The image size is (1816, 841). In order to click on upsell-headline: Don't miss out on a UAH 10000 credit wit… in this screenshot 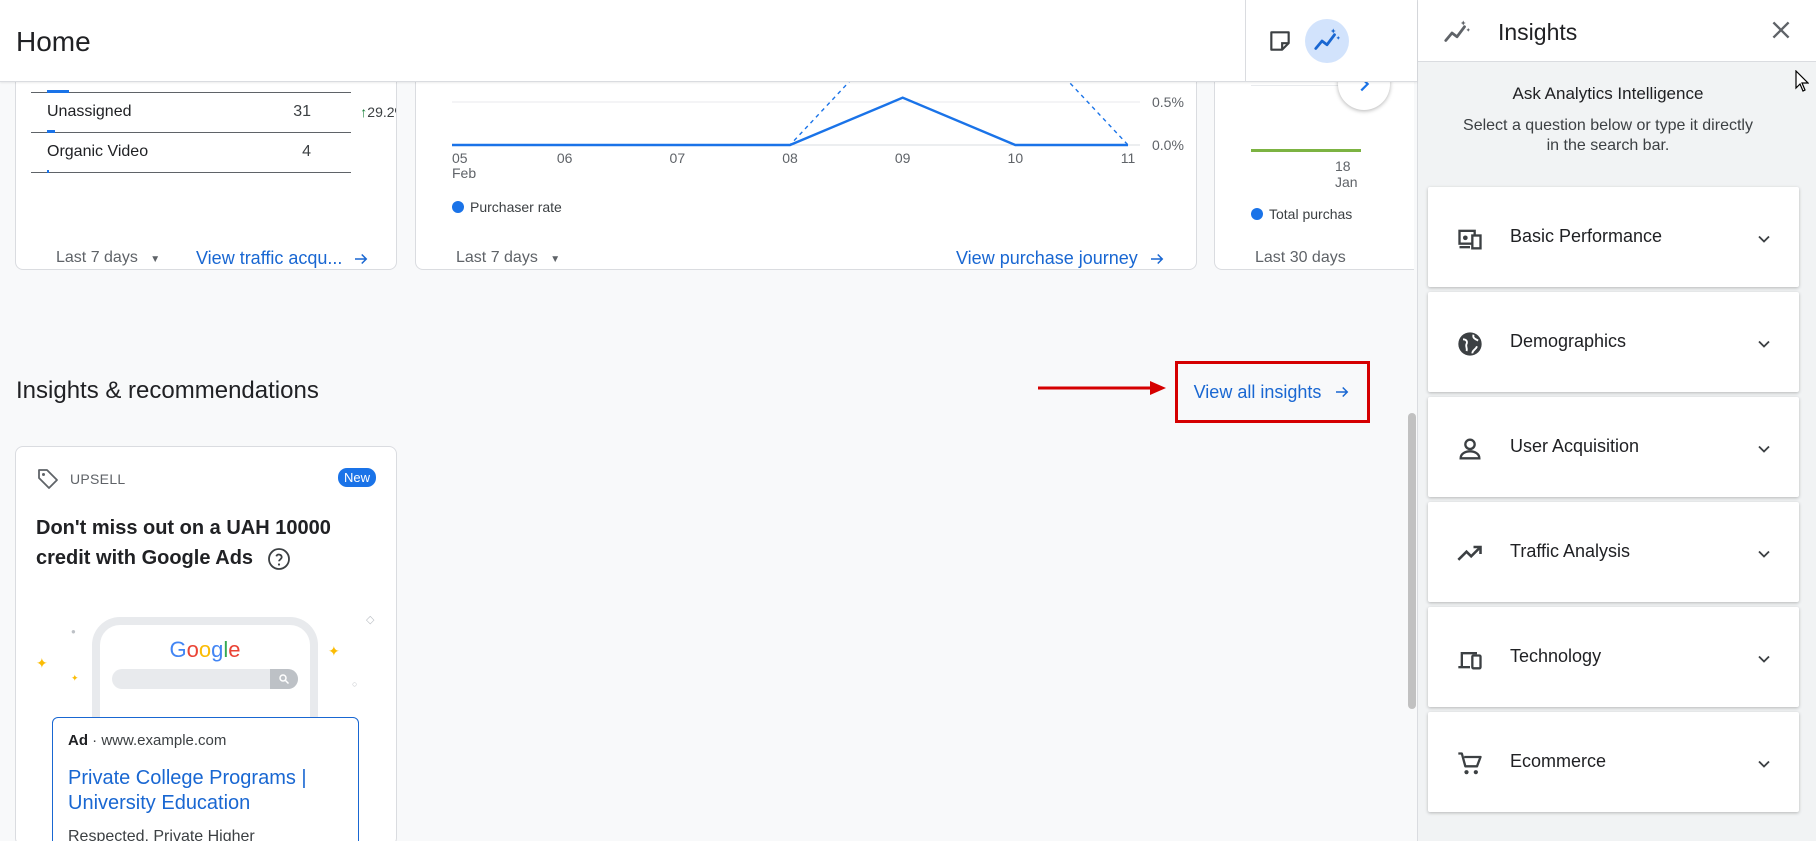, I will do `click(206, 543)`.